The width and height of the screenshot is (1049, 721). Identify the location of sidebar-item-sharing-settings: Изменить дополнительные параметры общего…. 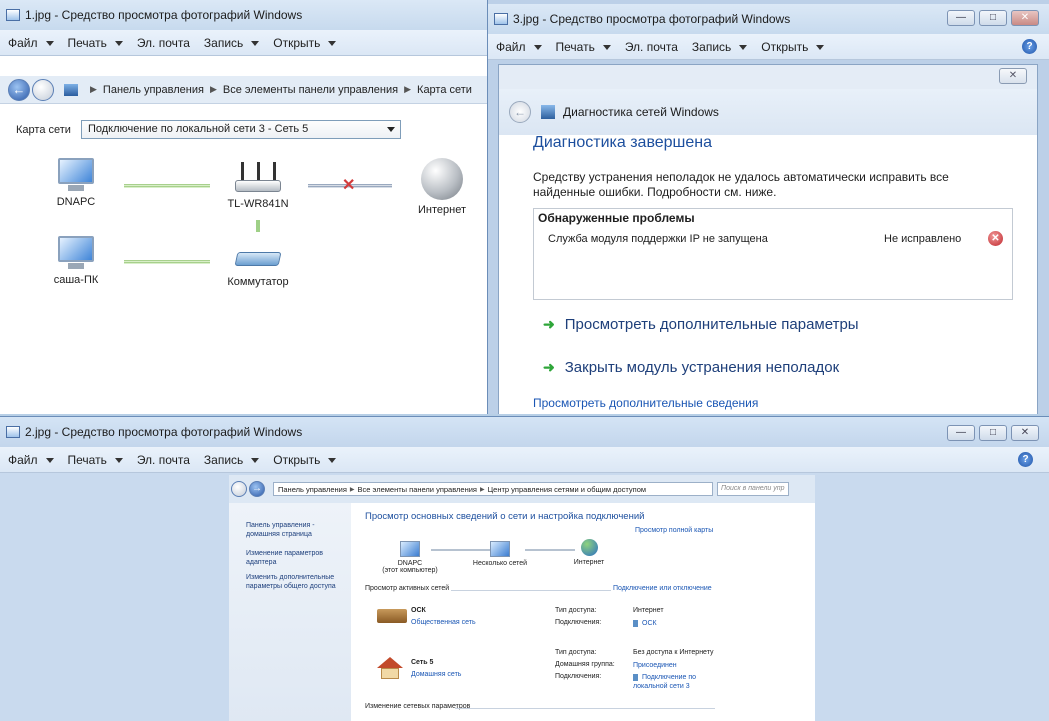
(296, 582).